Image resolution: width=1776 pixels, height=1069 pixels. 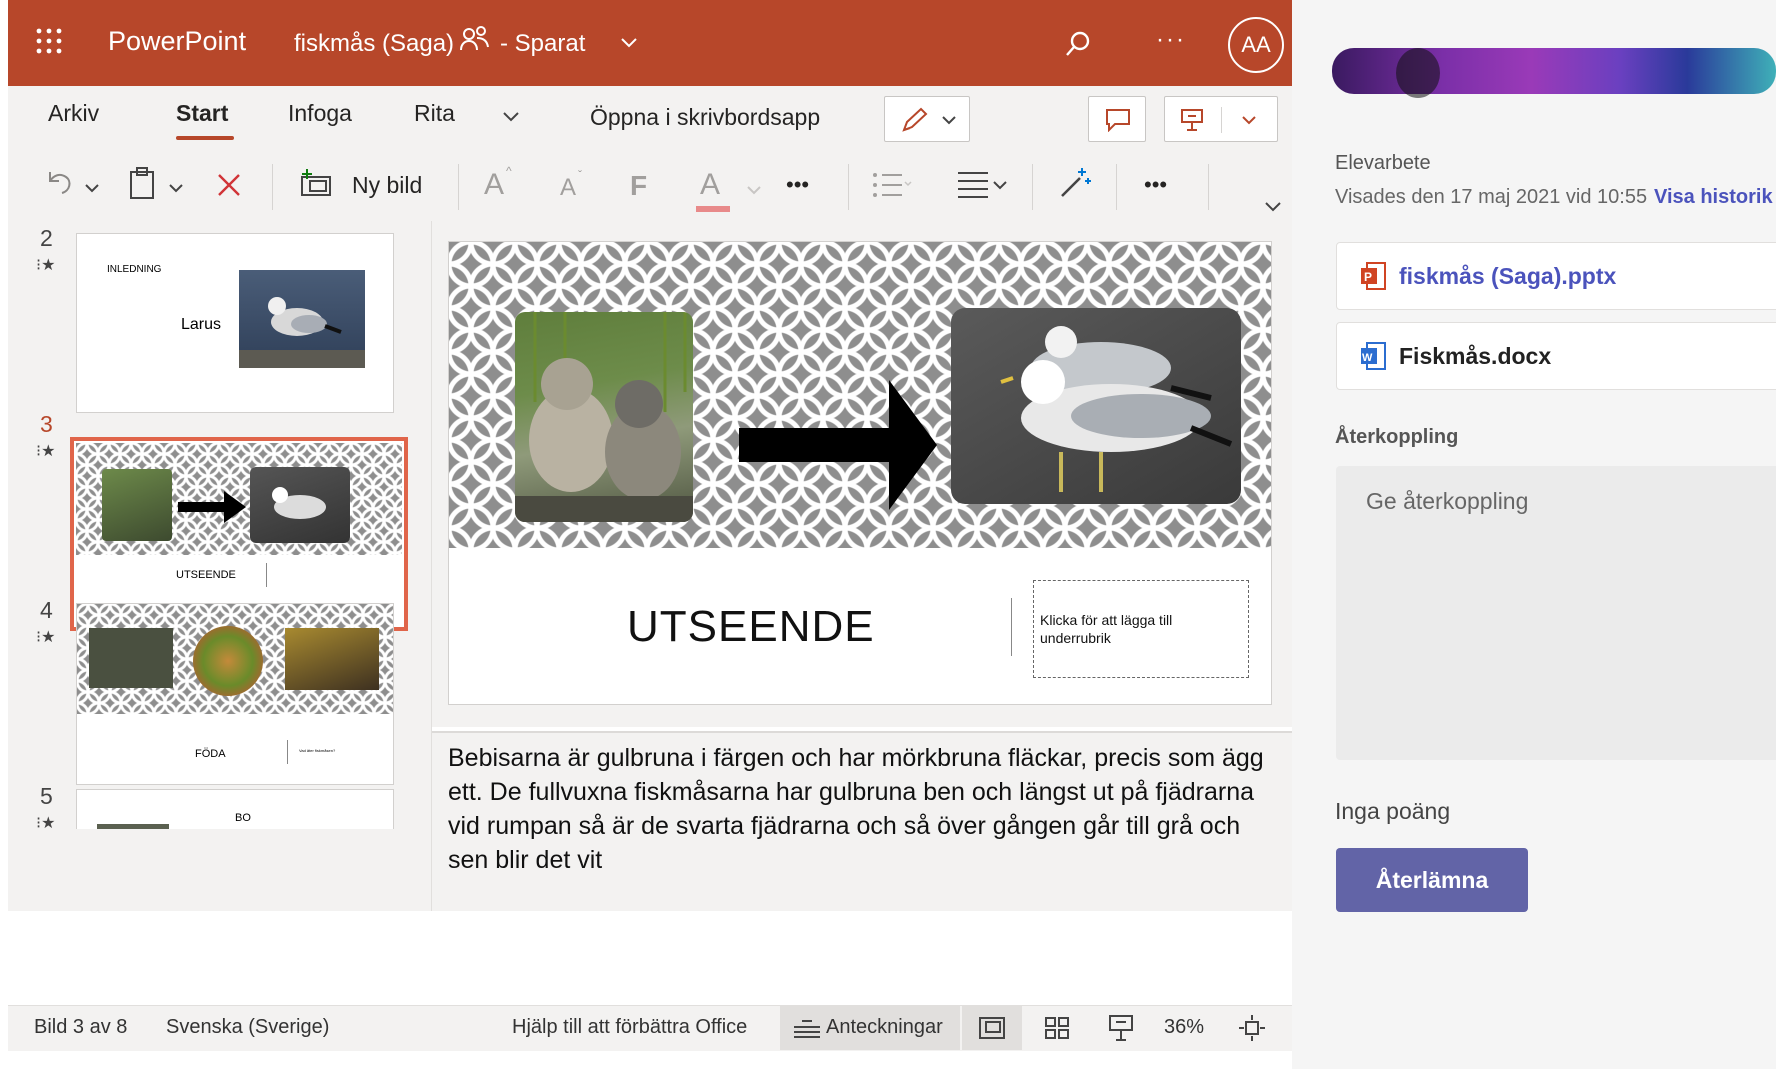 I want to click on pen-icon, so click(x=915, y=119).